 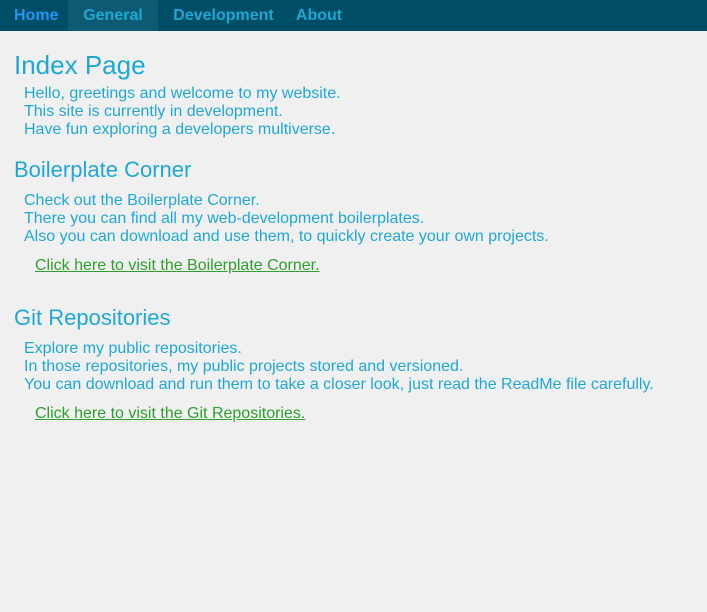 I want to click on top-navigation: Home General Development About, so click(x=353, y=15).